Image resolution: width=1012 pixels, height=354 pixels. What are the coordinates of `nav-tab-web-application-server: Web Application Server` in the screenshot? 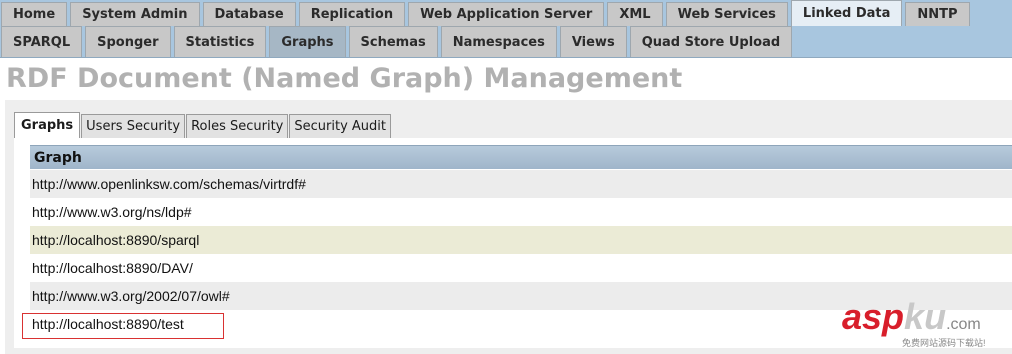 It's located at (506, 14).